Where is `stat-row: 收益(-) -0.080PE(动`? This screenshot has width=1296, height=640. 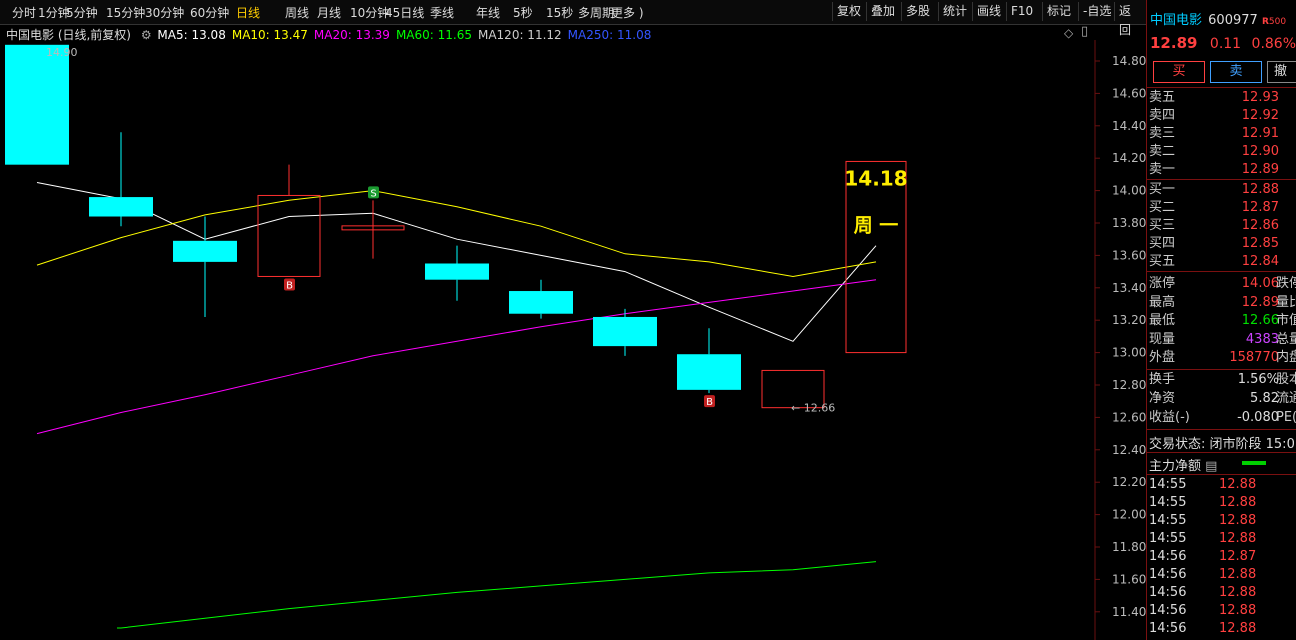 stat-row: 收益(-) -0.080PE(动 is located at coordinates (1222, 418).